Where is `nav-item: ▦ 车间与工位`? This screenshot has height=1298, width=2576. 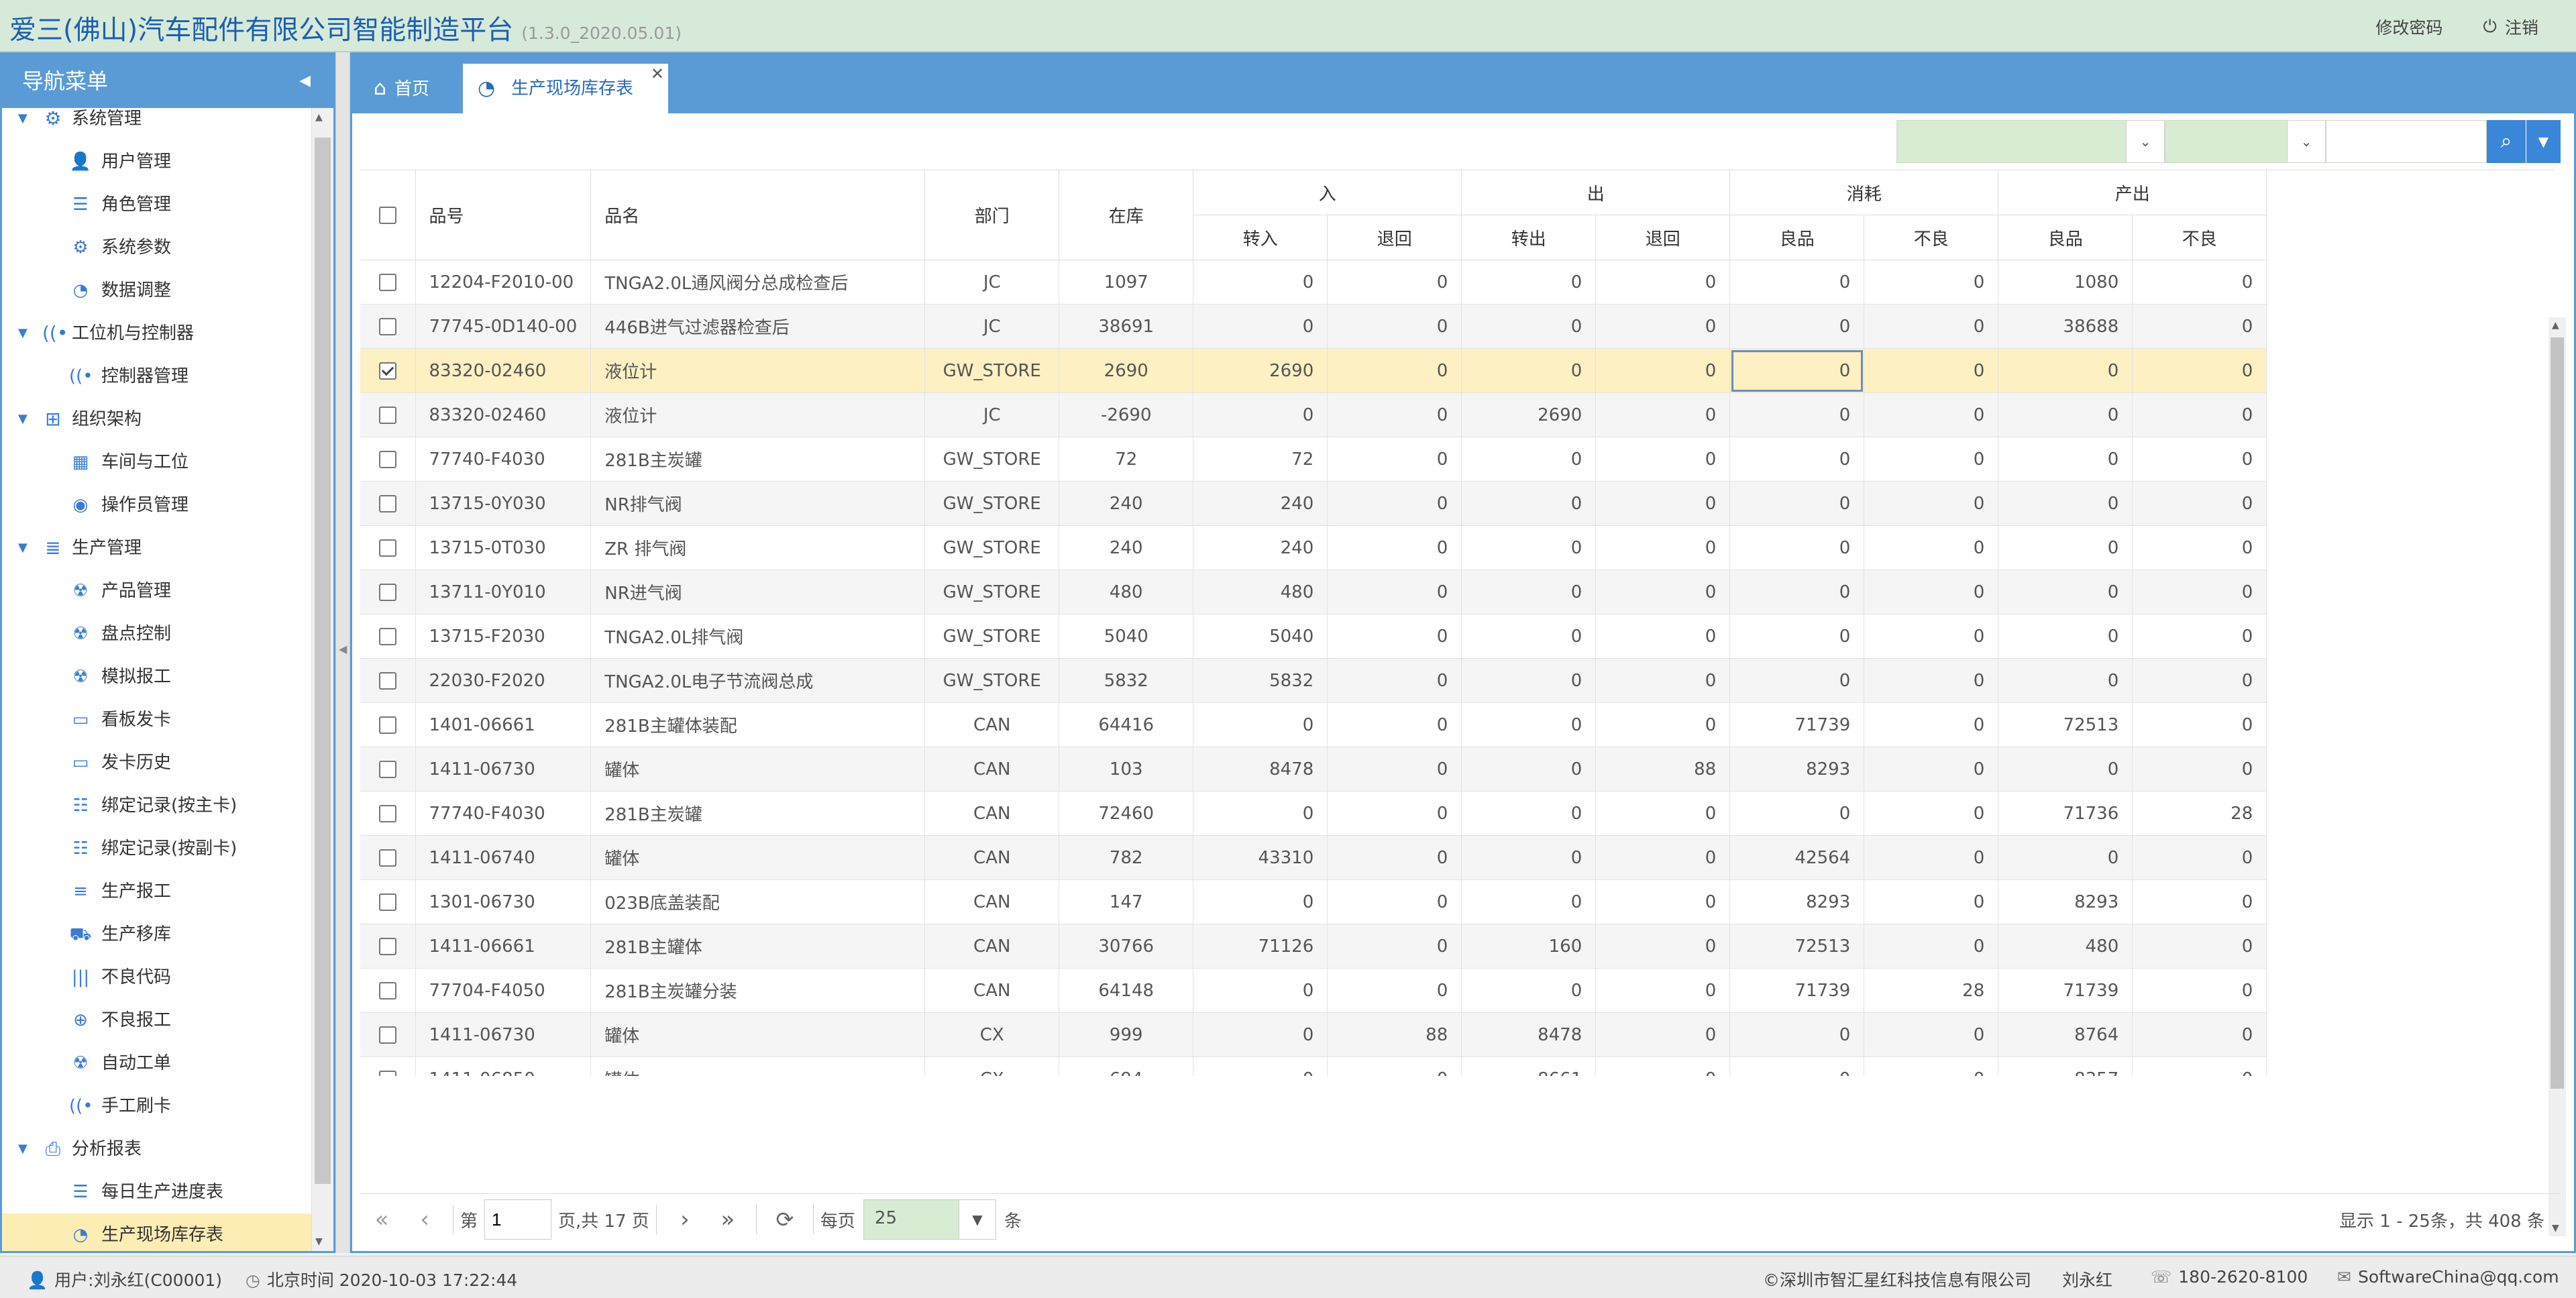
nav-item: ▦ 车间与工位 is located at coordinates (157, 462).